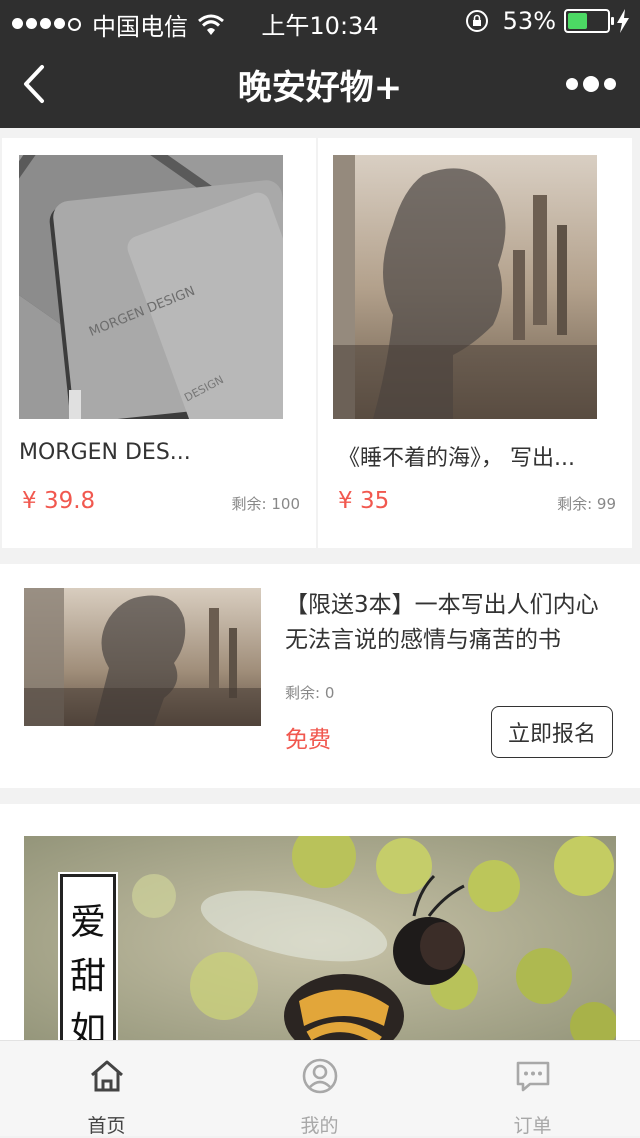  I want to click on tab-label: 订单, so click(532, 1126).